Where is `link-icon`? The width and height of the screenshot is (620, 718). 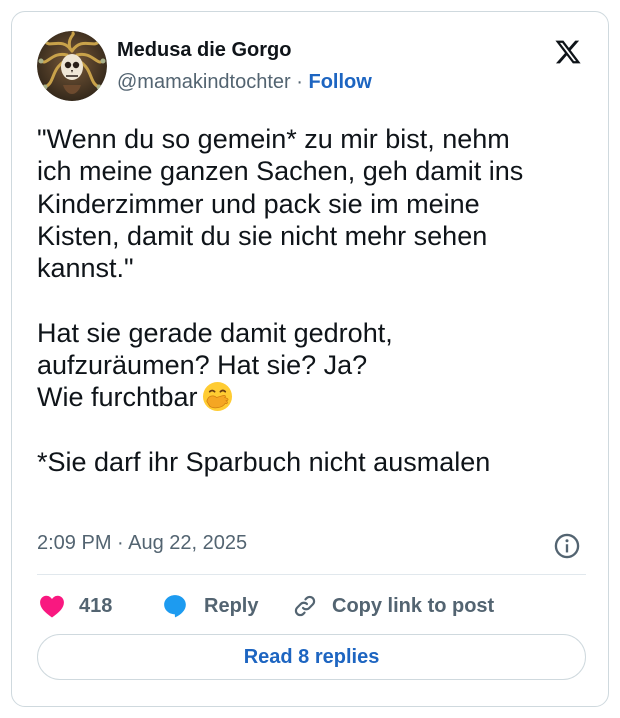 link-icon is located at coordinates (305, 606).